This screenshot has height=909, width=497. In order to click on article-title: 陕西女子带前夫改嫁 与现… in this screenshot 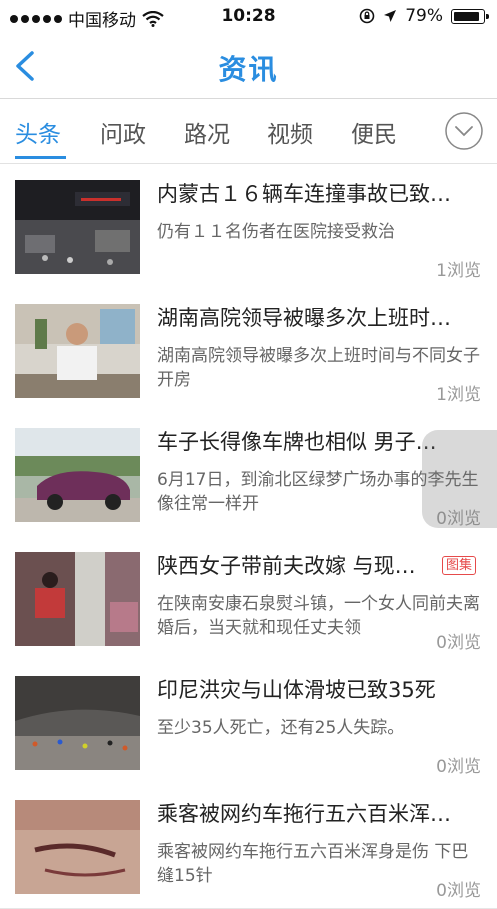, I will do `click(286, 566)`.